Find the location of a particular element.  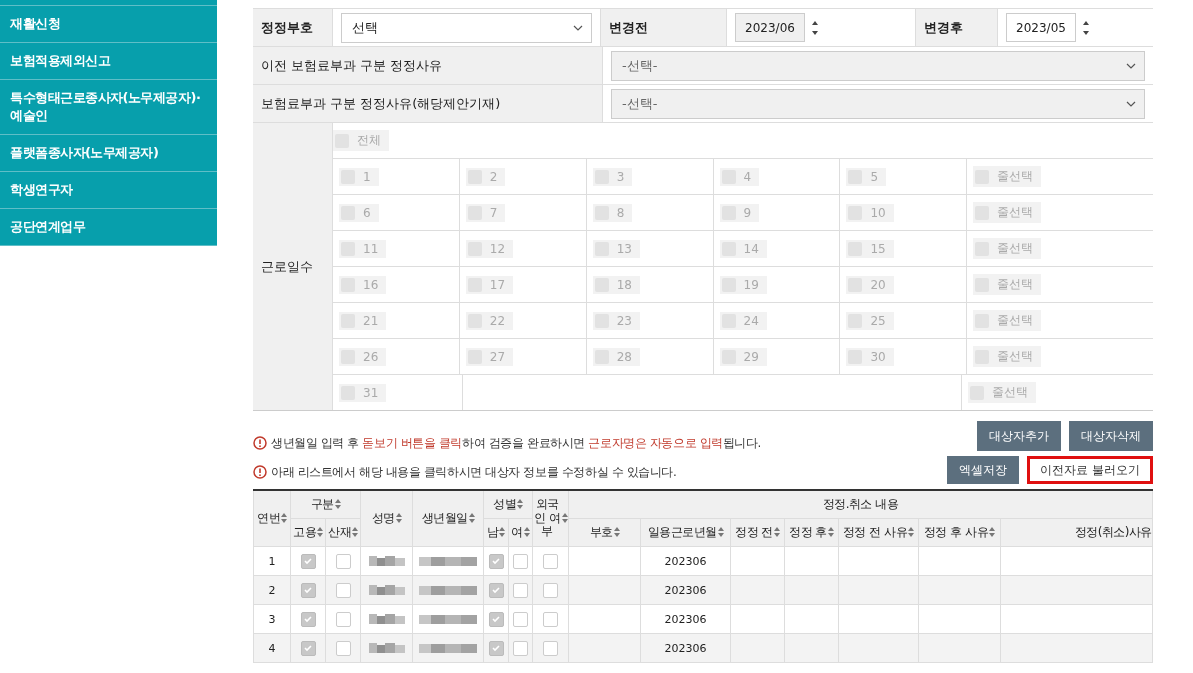

column-header: 정정.취소 내용 is located at coordinates (860, 504).